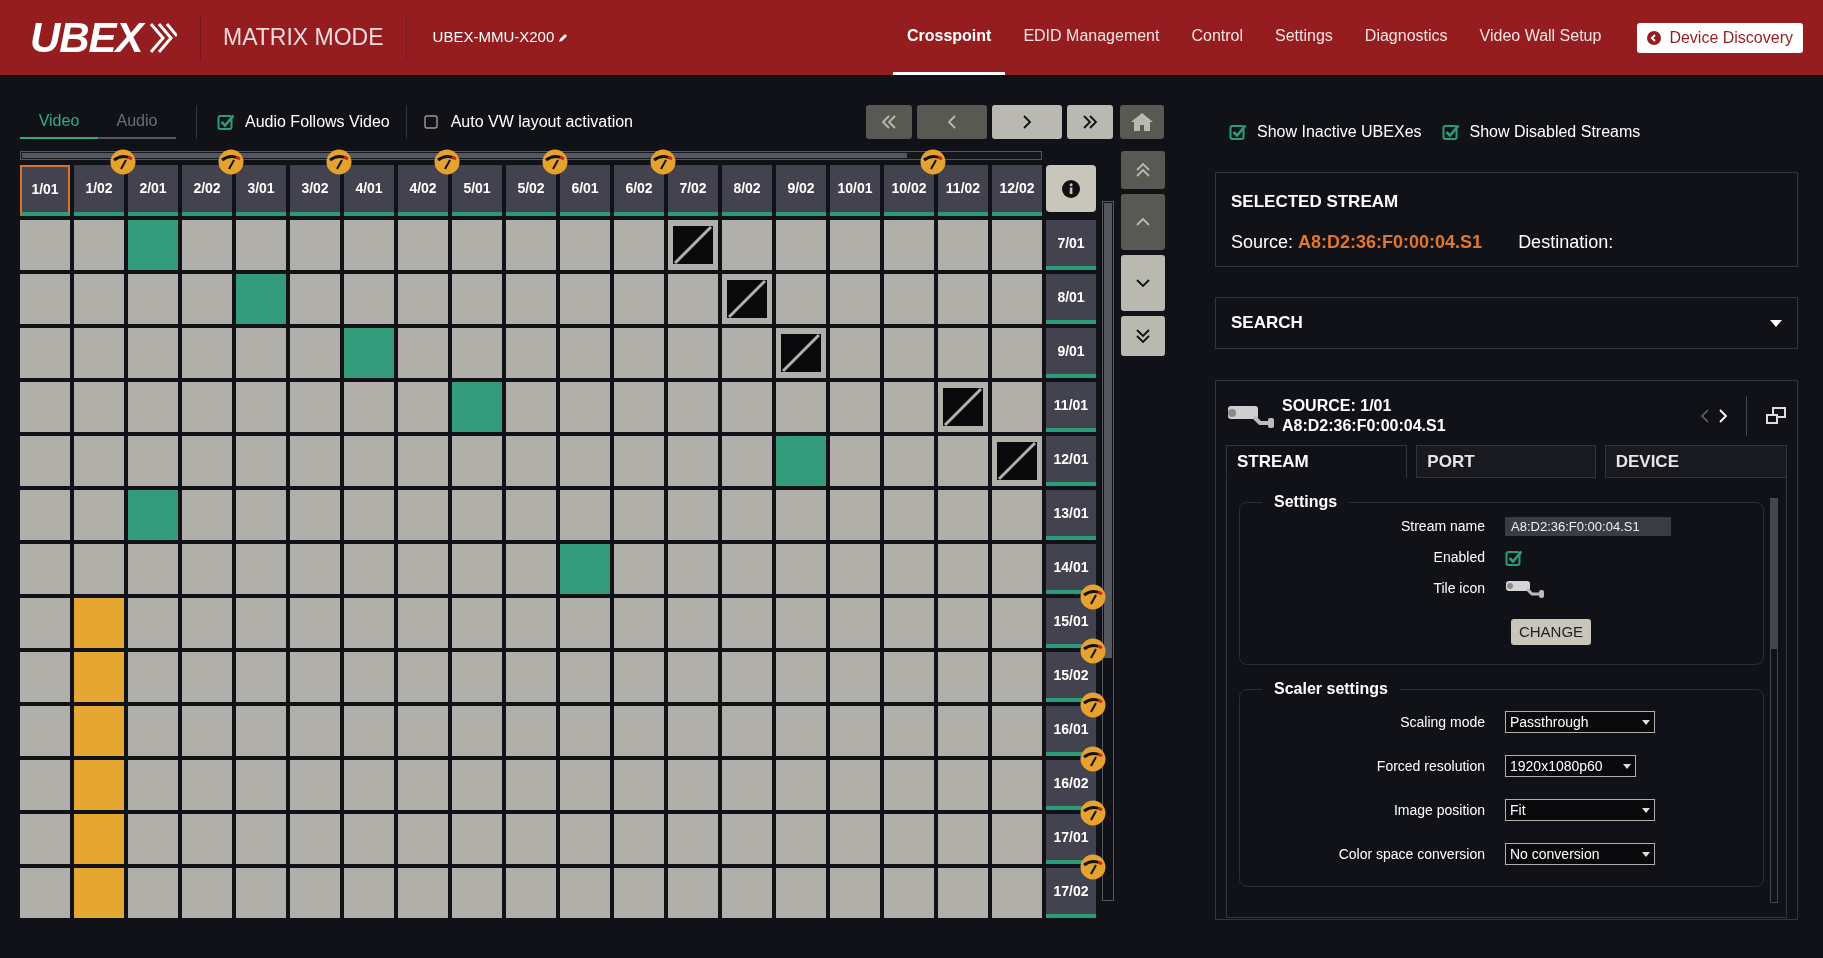  I want to click on change-button: CHANGE, so click(1551, 632).